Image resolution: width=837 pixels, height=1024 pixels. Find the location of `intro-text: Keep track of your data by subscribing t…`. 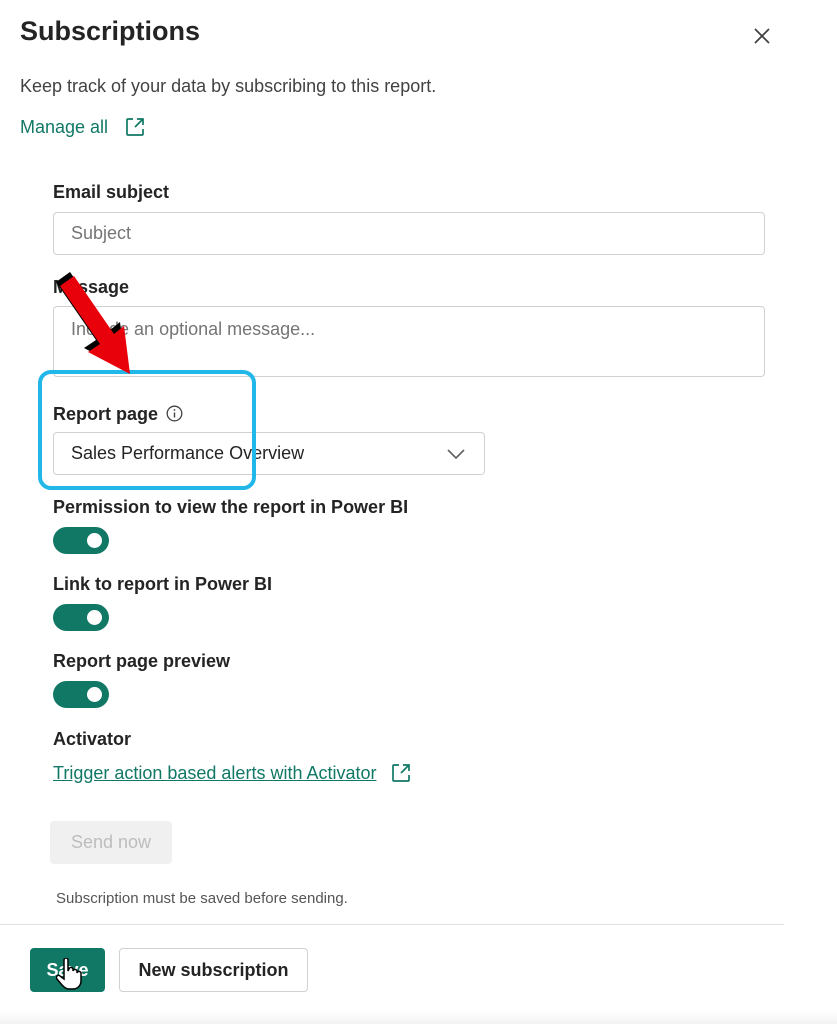

intro-text: Keep track of your data by subscribing t… is located at coordinates (228, 86).